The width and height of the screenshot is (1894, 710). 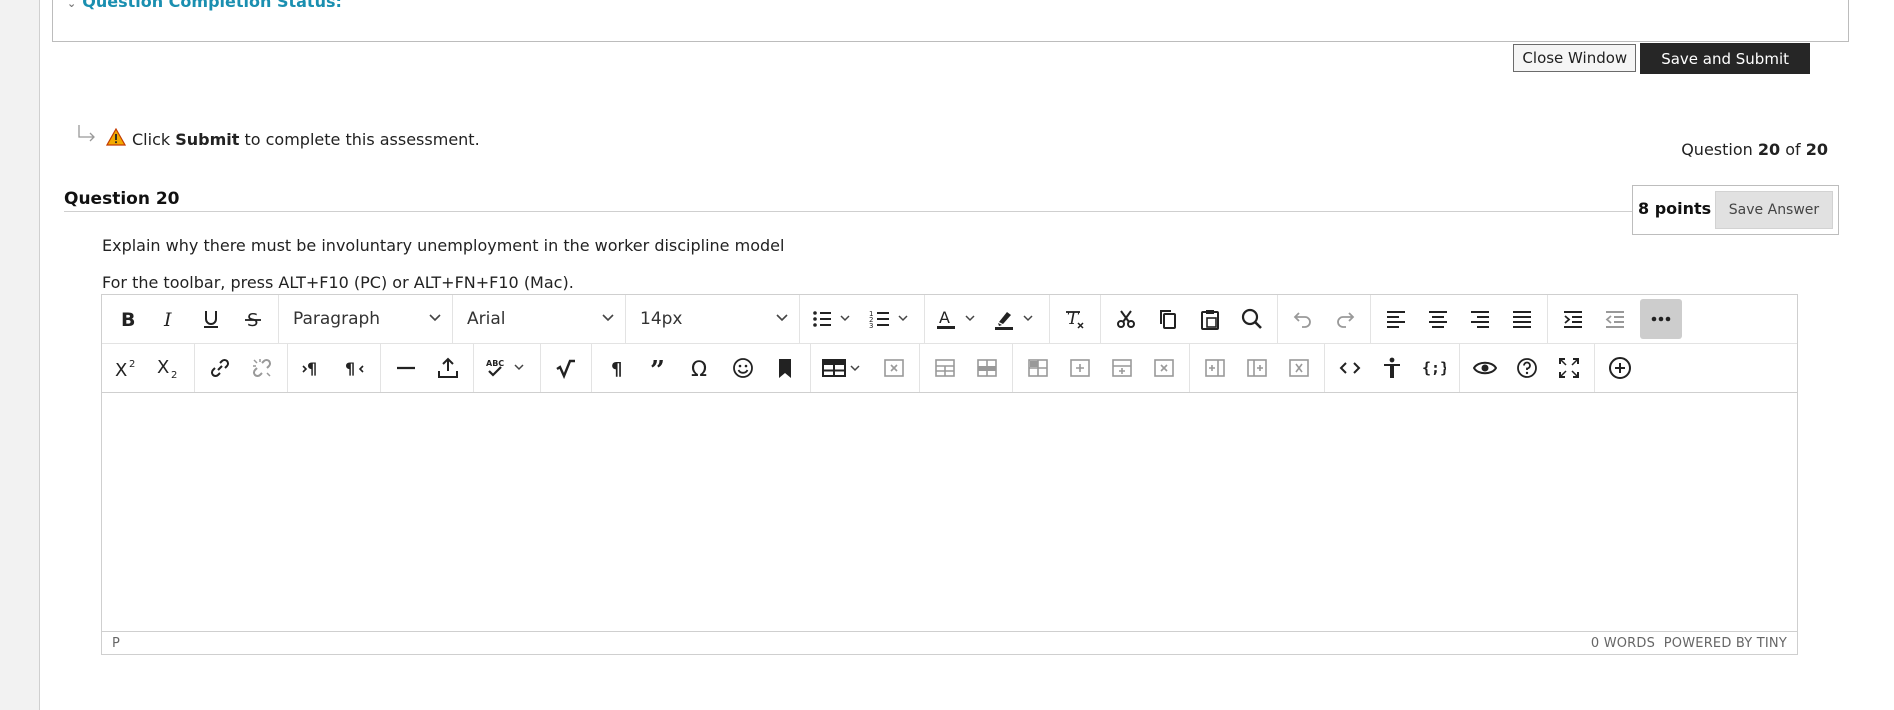 I want to click on table-cell-group, so click(x=1101, y=368).